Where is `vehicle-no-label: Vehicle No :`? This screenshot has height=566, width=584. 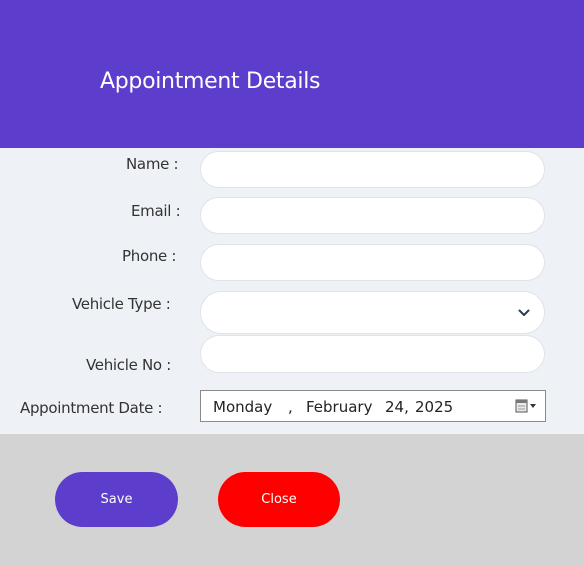
vehicle-no-label: Vehicle No : is located at coordinates (129, 365).